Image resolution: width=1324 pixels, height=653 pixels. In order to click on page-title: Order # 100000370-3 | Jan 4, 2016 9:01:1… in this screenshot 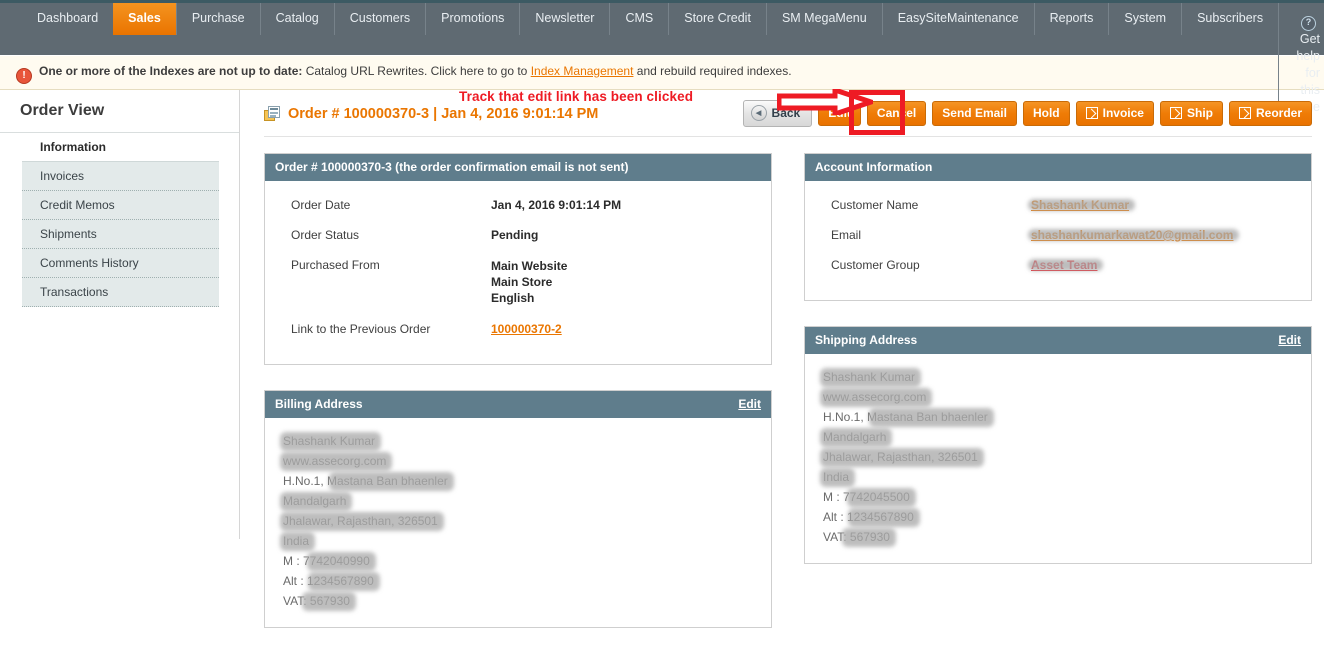, I will do `click(431, 114)`.